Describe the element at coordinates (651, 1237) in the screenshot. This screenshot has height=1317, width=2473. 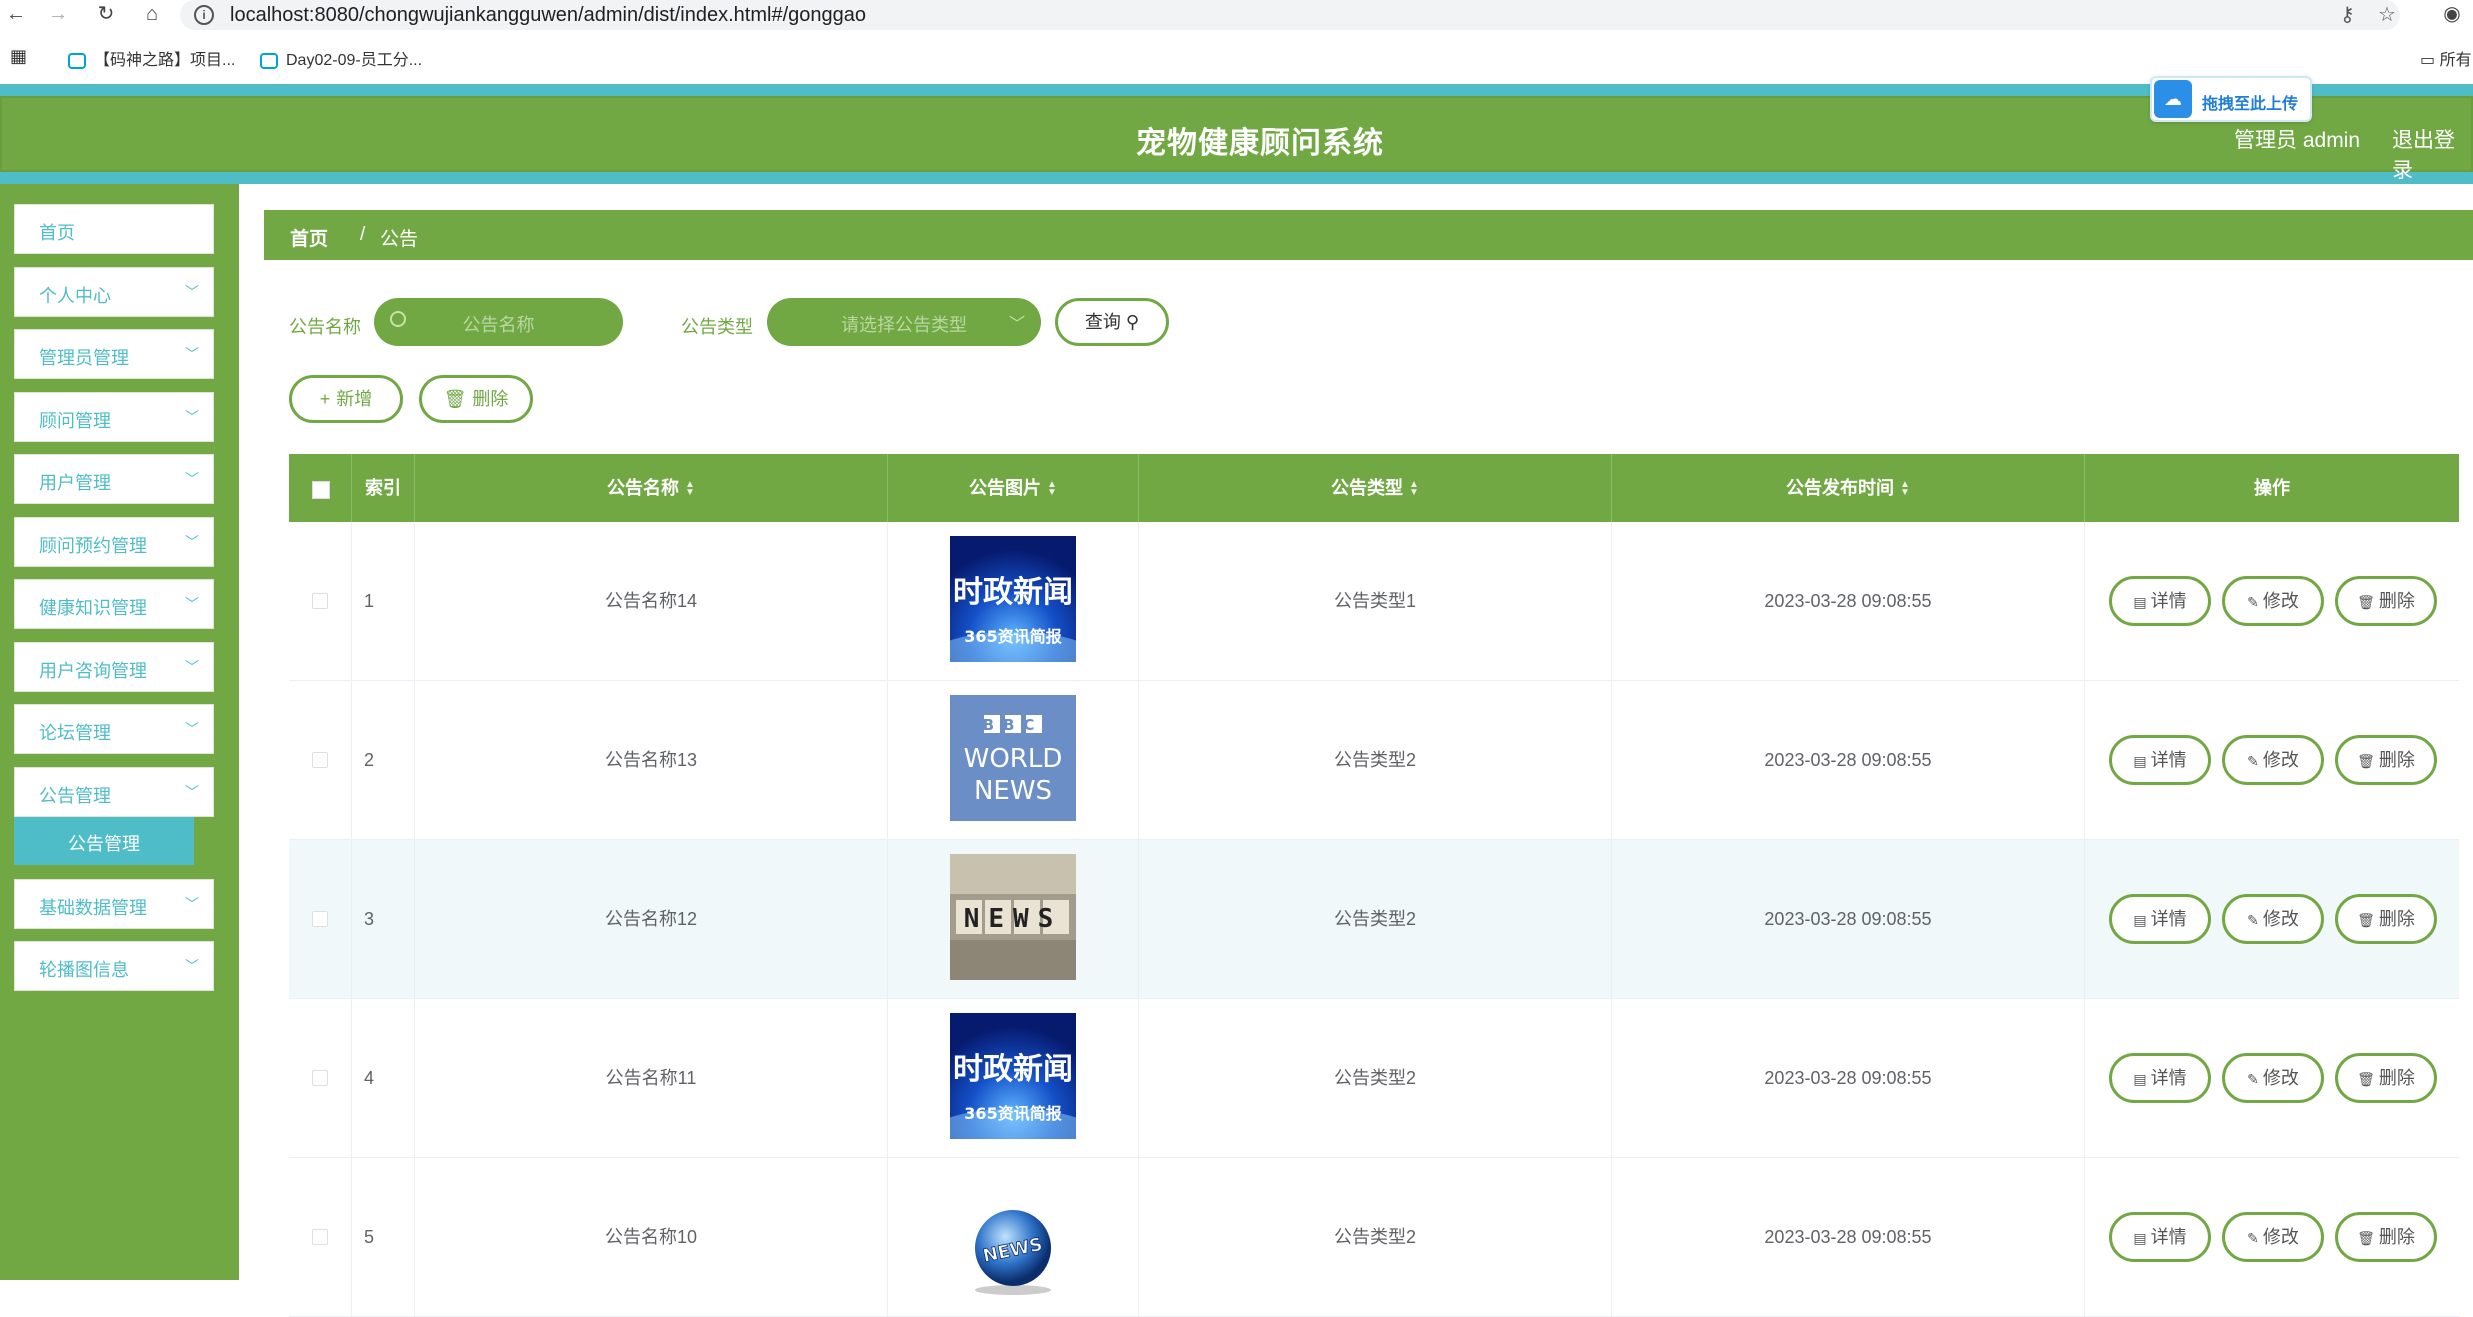
I see `name-cell: 公告名称10` at that location.